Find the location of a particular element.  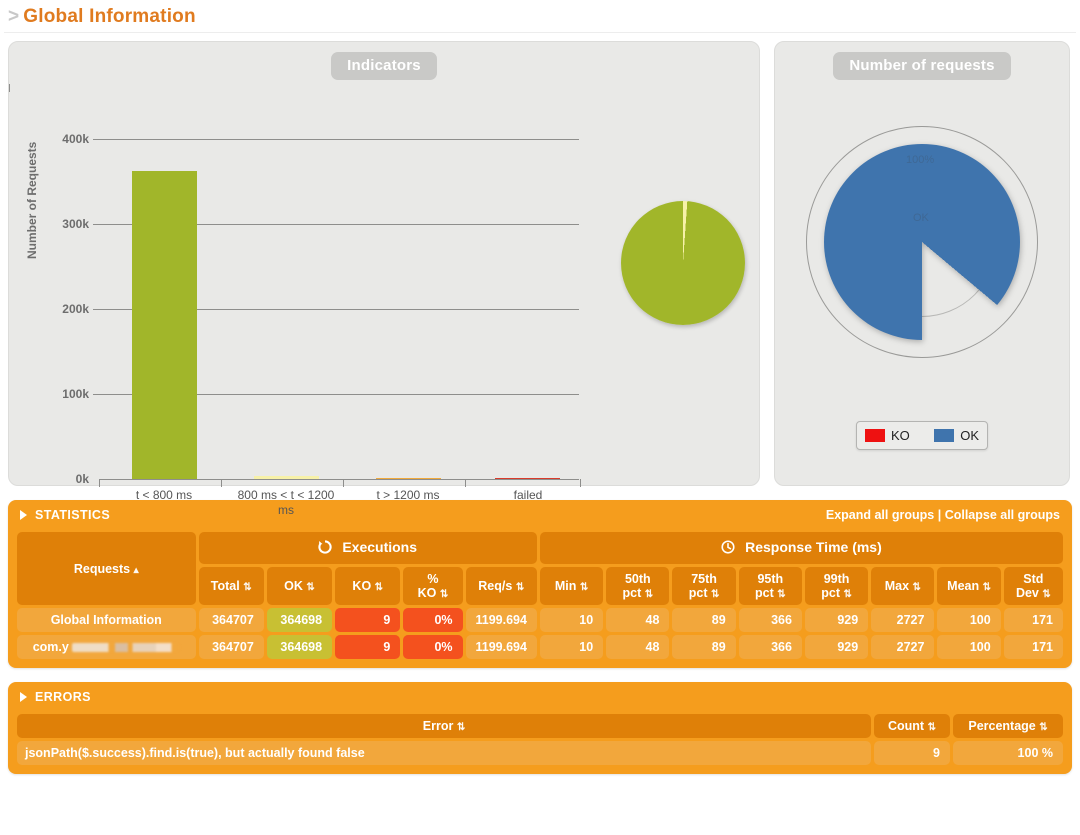

row0-ko: 9 is located at coordinates (368, 620).